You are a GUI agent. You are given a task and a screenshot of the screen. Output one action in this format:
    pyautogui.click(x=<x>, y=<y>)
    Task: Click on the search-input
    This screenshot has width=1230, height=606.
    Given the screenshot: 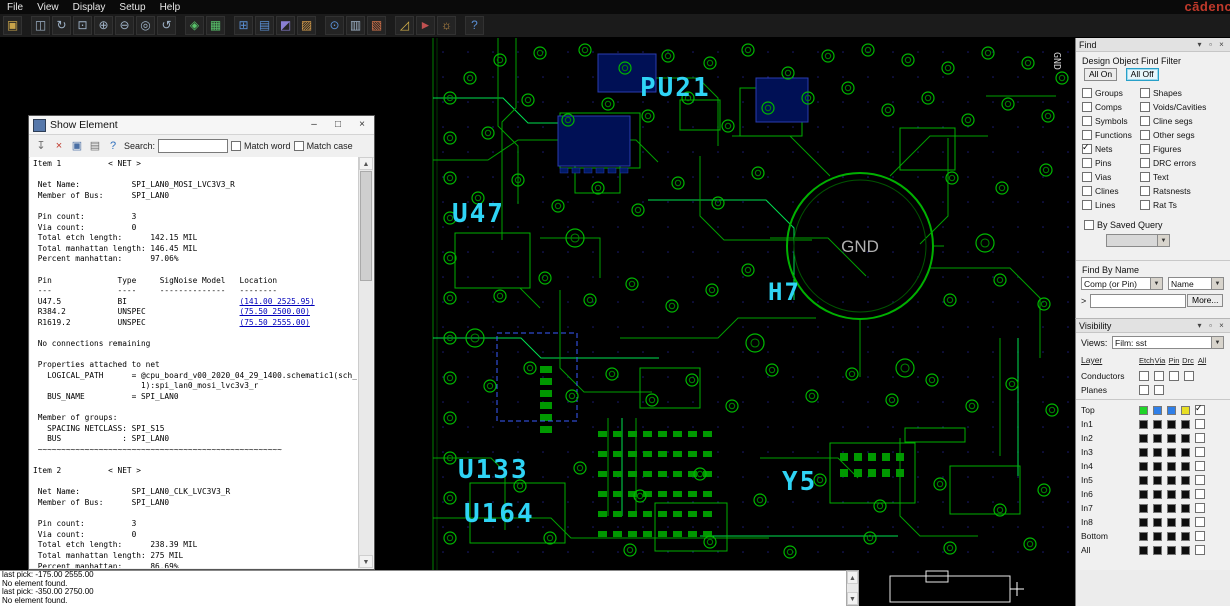 What is the action you would take?
    pyautogui.click(x=193, y=146)
    